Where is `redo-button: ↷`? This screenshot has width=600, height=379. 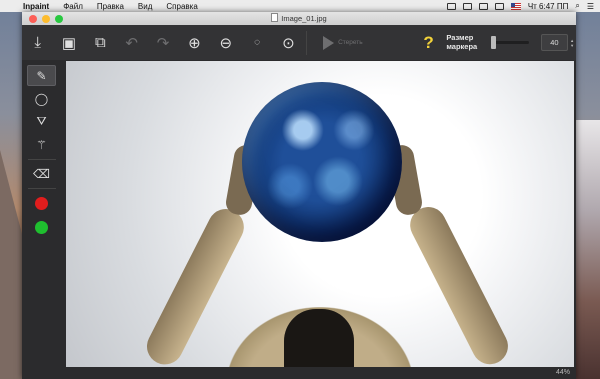
redo-button: ↷ is located at coordinates (162, 42).